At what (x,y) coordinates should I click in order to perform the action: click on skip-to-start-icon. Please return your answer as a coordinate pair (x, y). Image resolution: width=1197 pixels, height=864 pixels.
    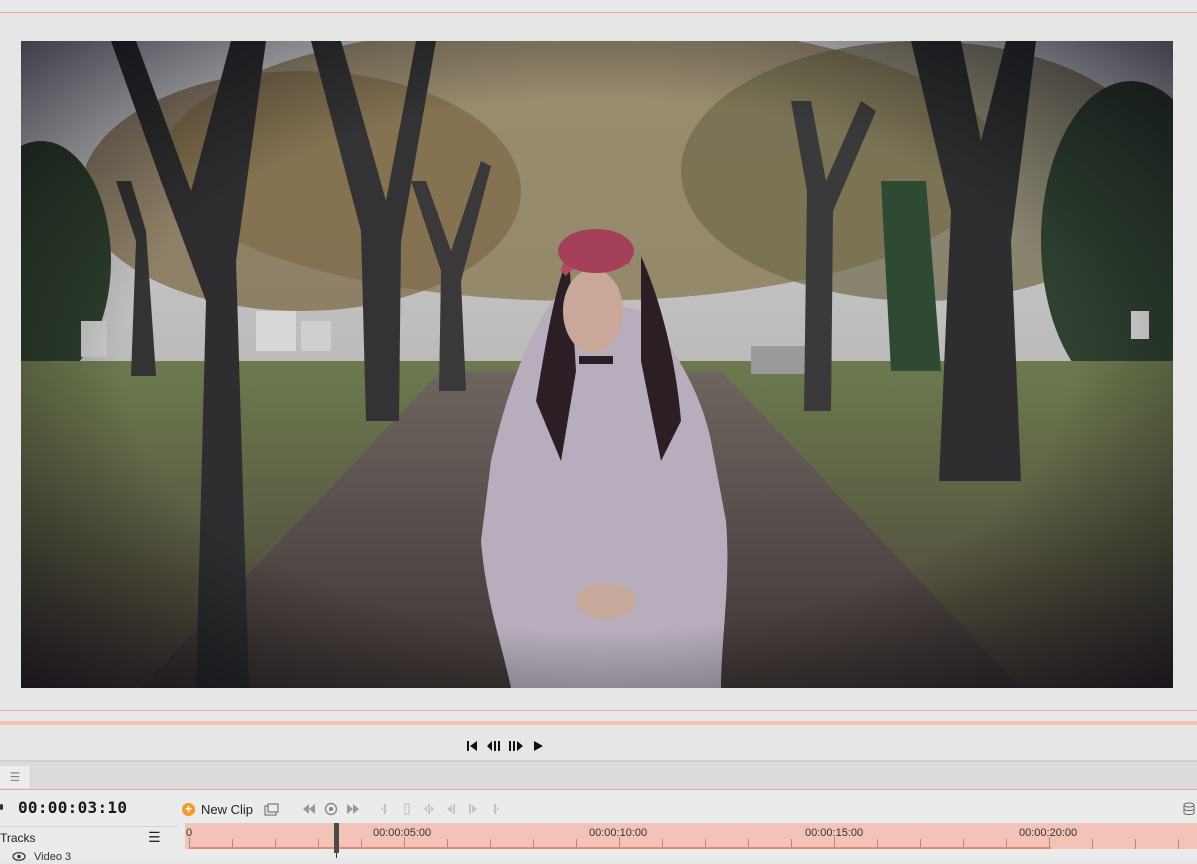
    Looking at the image, I should click on (472, 746).